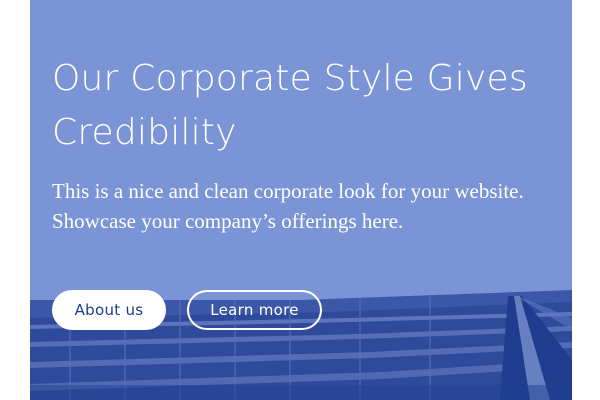 The height and width of the screenshot is (400, 600). What do you see at coordinates (254, 310) in the screenshot?
I see `learn-more-button: Learn more` at bounding box center [254, 310].